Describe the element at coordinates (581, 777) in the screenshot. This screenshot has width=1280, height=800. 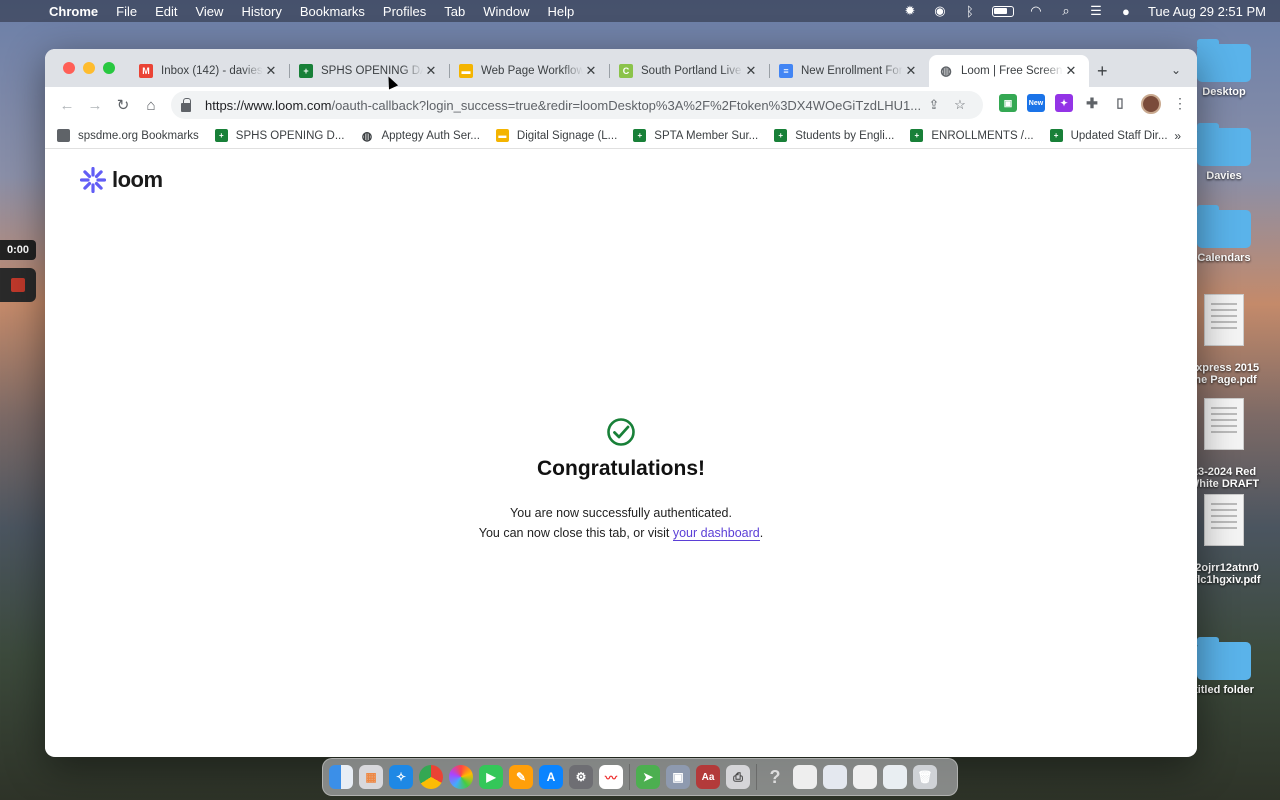
I see `system-settings-icon: ⚙` at that location.